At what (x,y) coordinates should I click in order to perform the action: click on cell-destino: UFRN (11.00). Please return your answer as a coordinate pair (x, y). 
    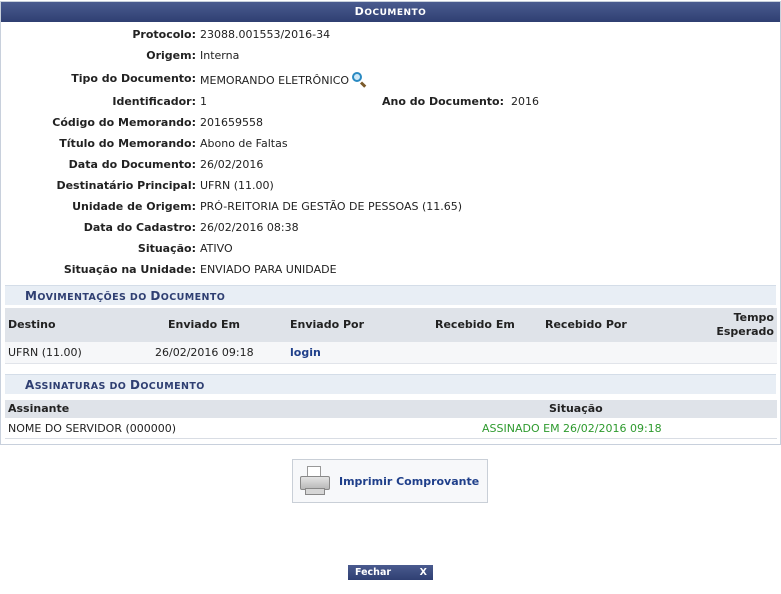
    Looking at the image, I should click on (45, 352).